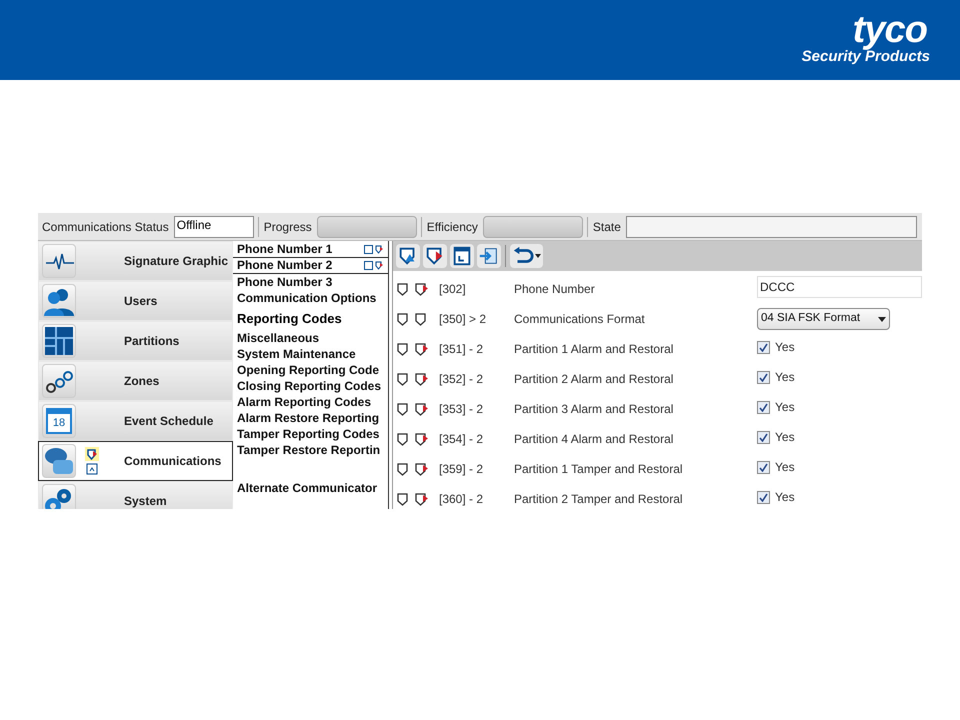  I want to click on option-label: Communications Format, so click(580, 319).